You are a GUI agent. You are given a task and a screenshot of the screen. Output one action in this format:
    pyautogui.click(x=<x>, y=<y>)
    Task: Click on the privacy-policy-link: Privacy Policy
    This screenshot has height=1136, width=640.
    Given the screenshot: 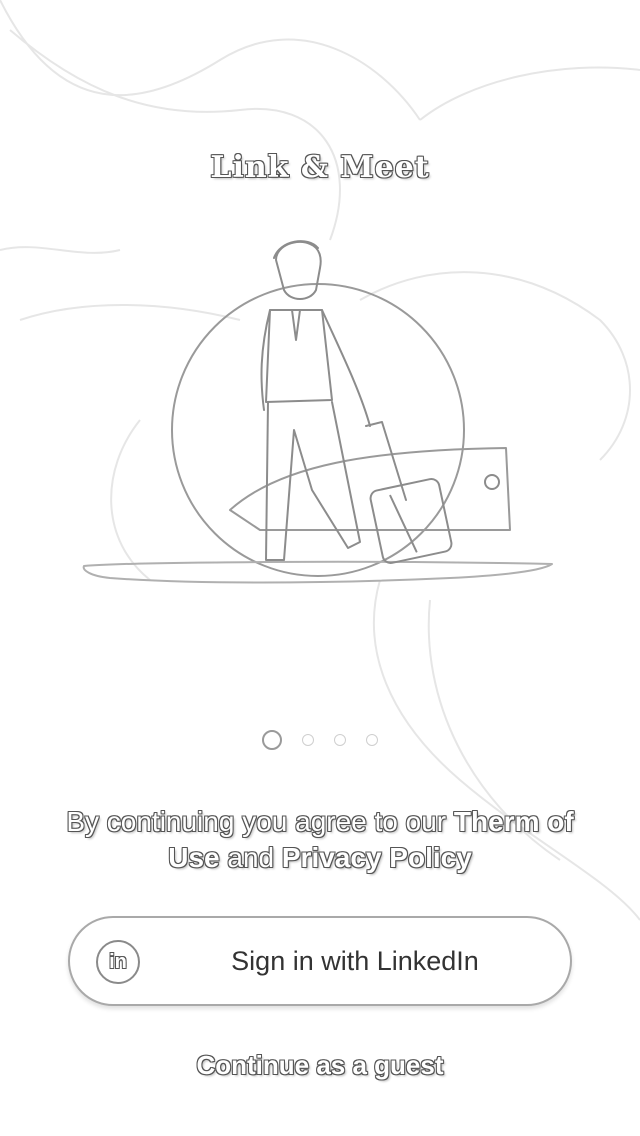 What is the action you would take?
    pyautogui.click(x=377, y=857)
    